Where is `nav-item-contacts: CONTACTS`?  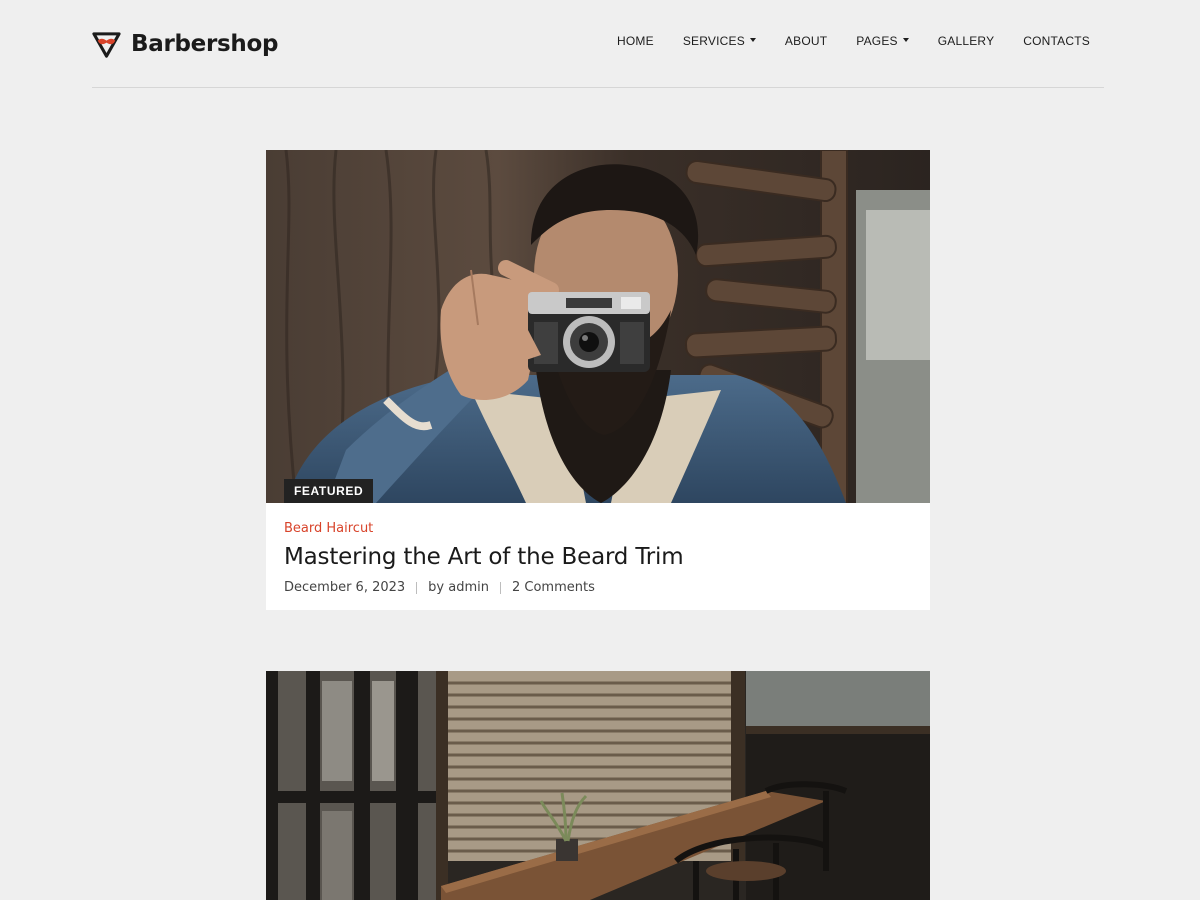 nav-item-contacts: CONTACTS is located at coordinates (1056, 41).